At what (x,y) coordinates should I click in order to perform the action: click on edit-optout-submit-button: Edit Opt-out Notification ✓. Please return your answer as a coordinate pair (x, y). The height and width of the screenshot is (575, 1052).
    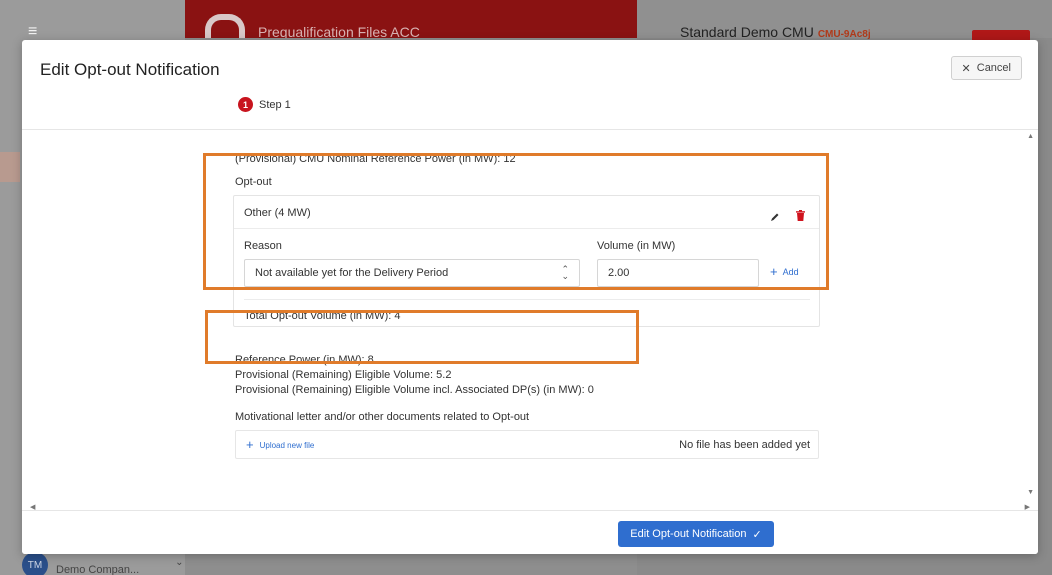
    Looking at the image, I should click on (696, 534).